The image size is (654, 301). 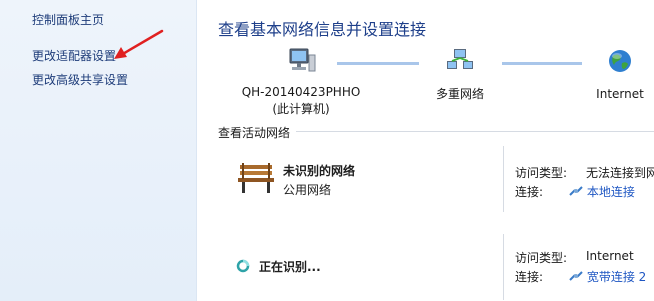 I want to click on access-type-value-wrap: Internet, so click(x=610, y=256).